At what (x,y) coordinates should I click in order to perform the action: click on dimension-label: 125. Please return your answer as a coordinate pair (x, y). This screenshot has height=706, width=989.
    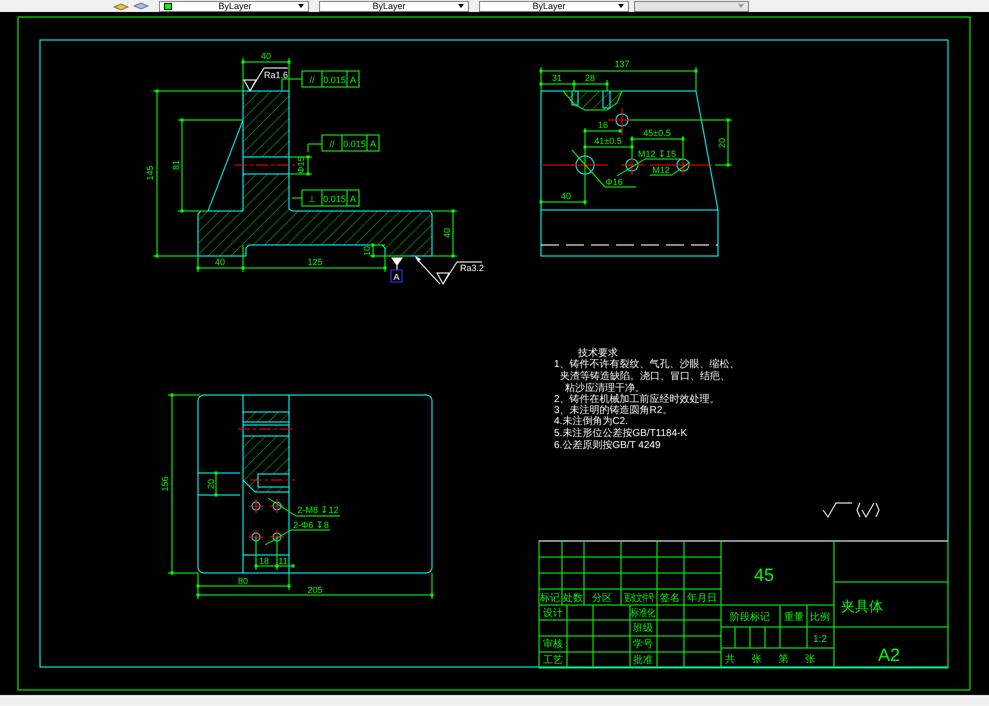
    Looking at the image, I should click on (315, 262).